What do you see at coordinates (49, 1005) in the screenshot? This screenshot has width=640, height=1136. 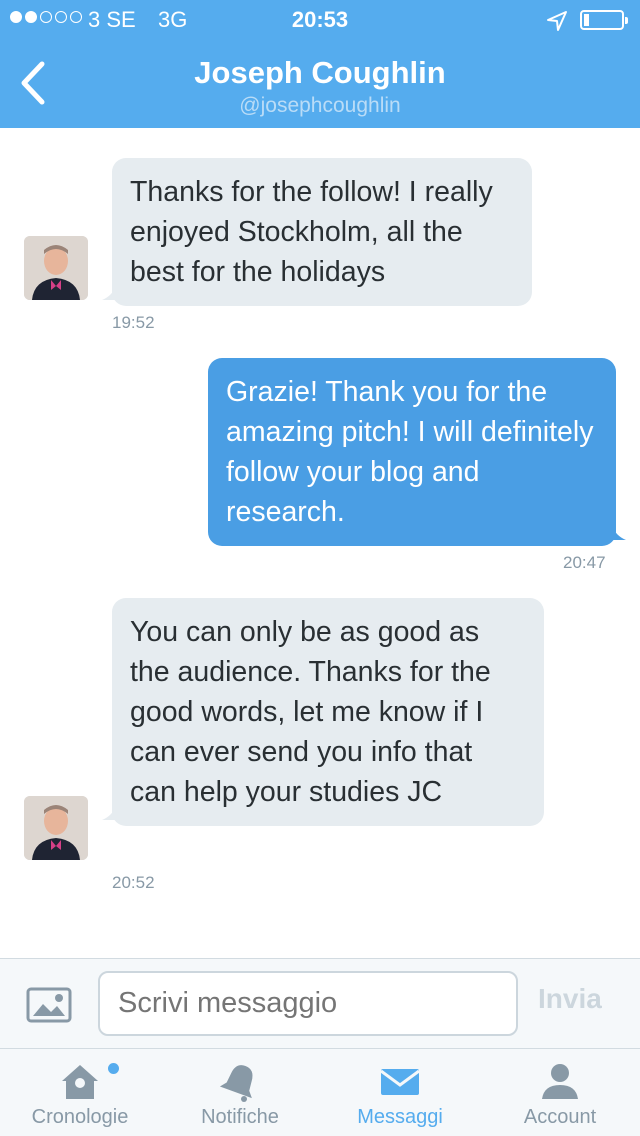 I see `photo-icon` at bounding box center [49, 1005].